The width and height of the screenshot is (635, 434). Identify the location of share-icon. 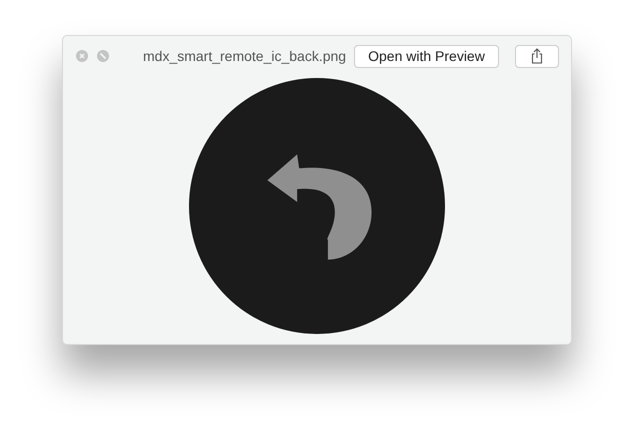
(537, 56).